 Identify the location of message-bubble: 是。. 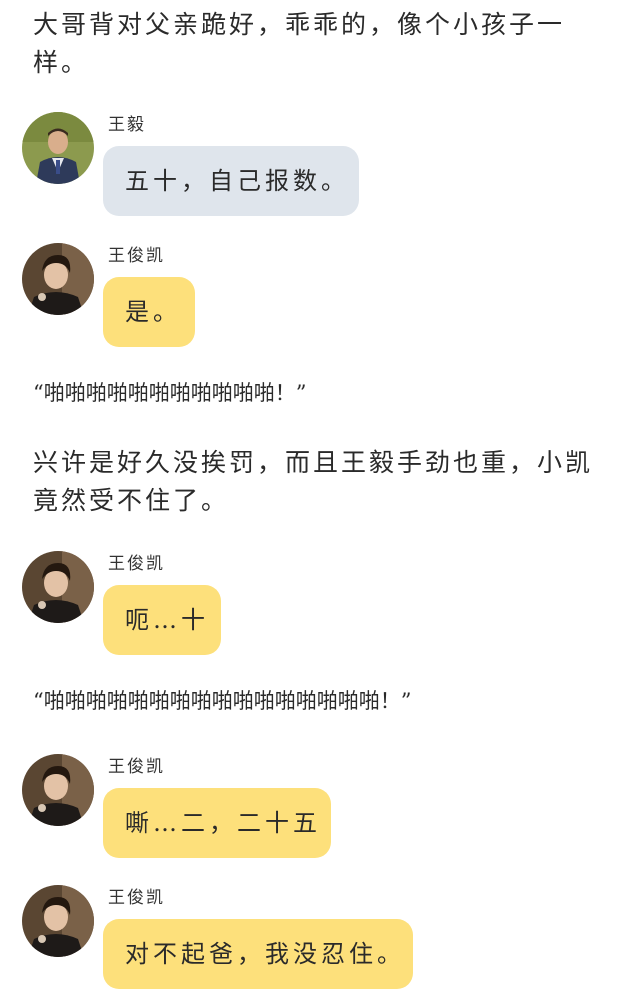
(149, 312).